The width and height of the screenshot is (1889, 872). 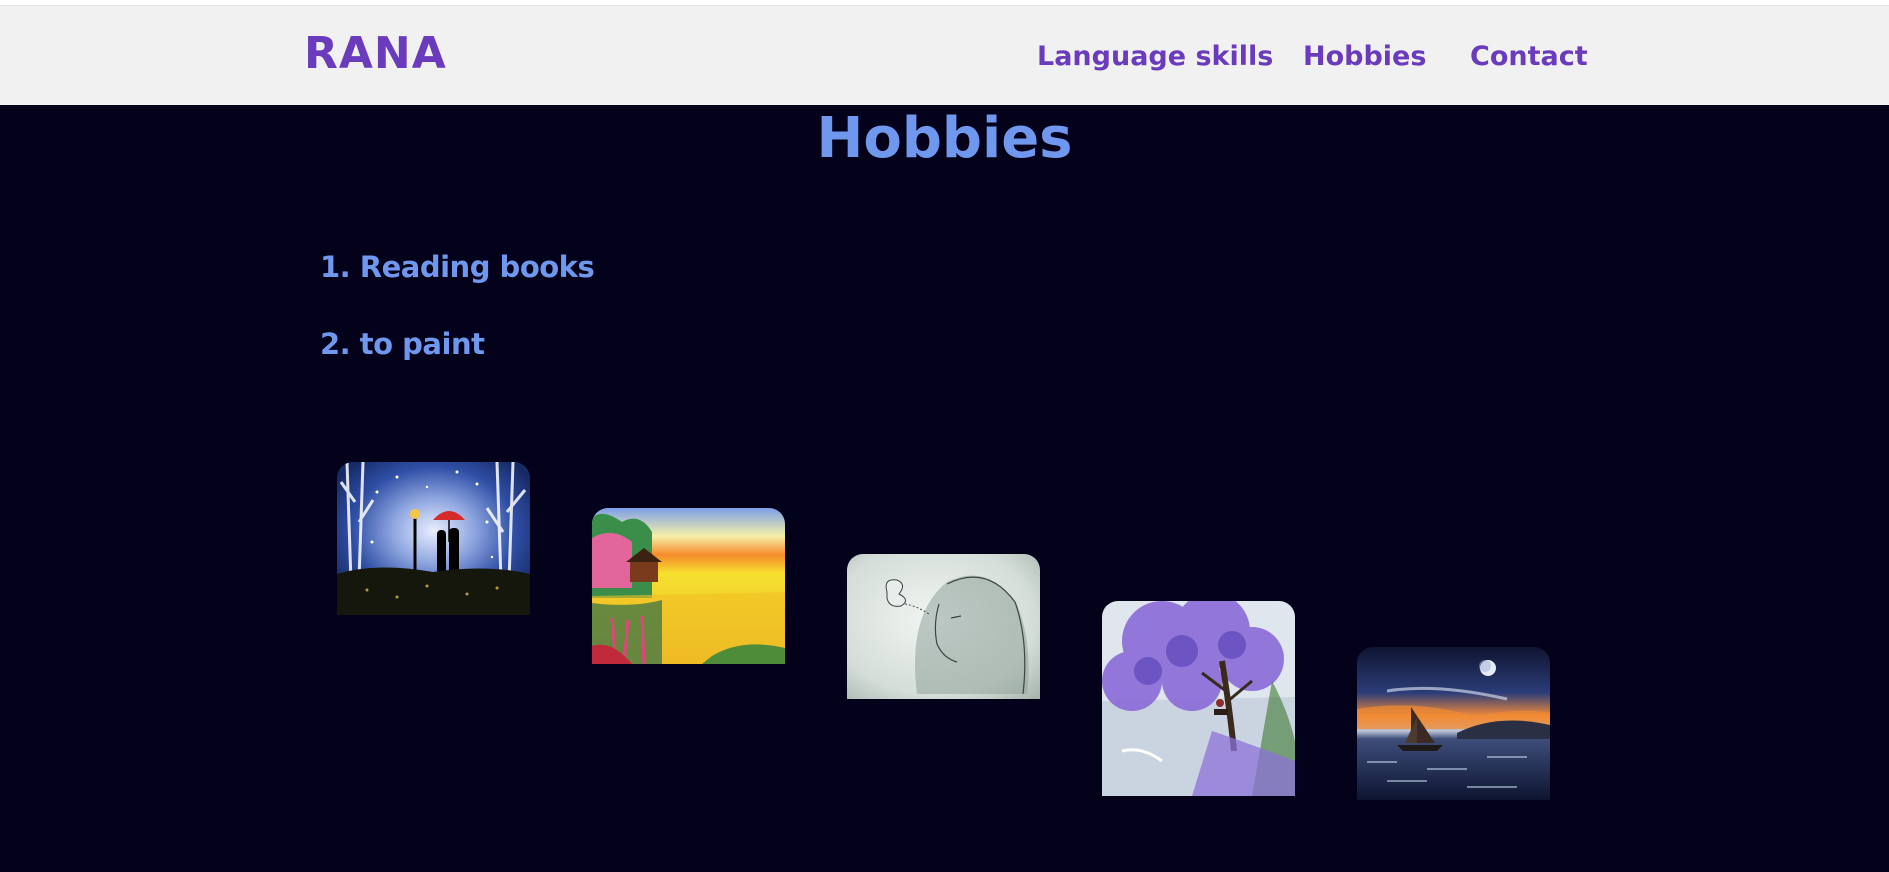 What do you see at coordinates (433, 538) in the screenshot?
I see `painting-couple-umbrella` at bounding box center [433, 538].